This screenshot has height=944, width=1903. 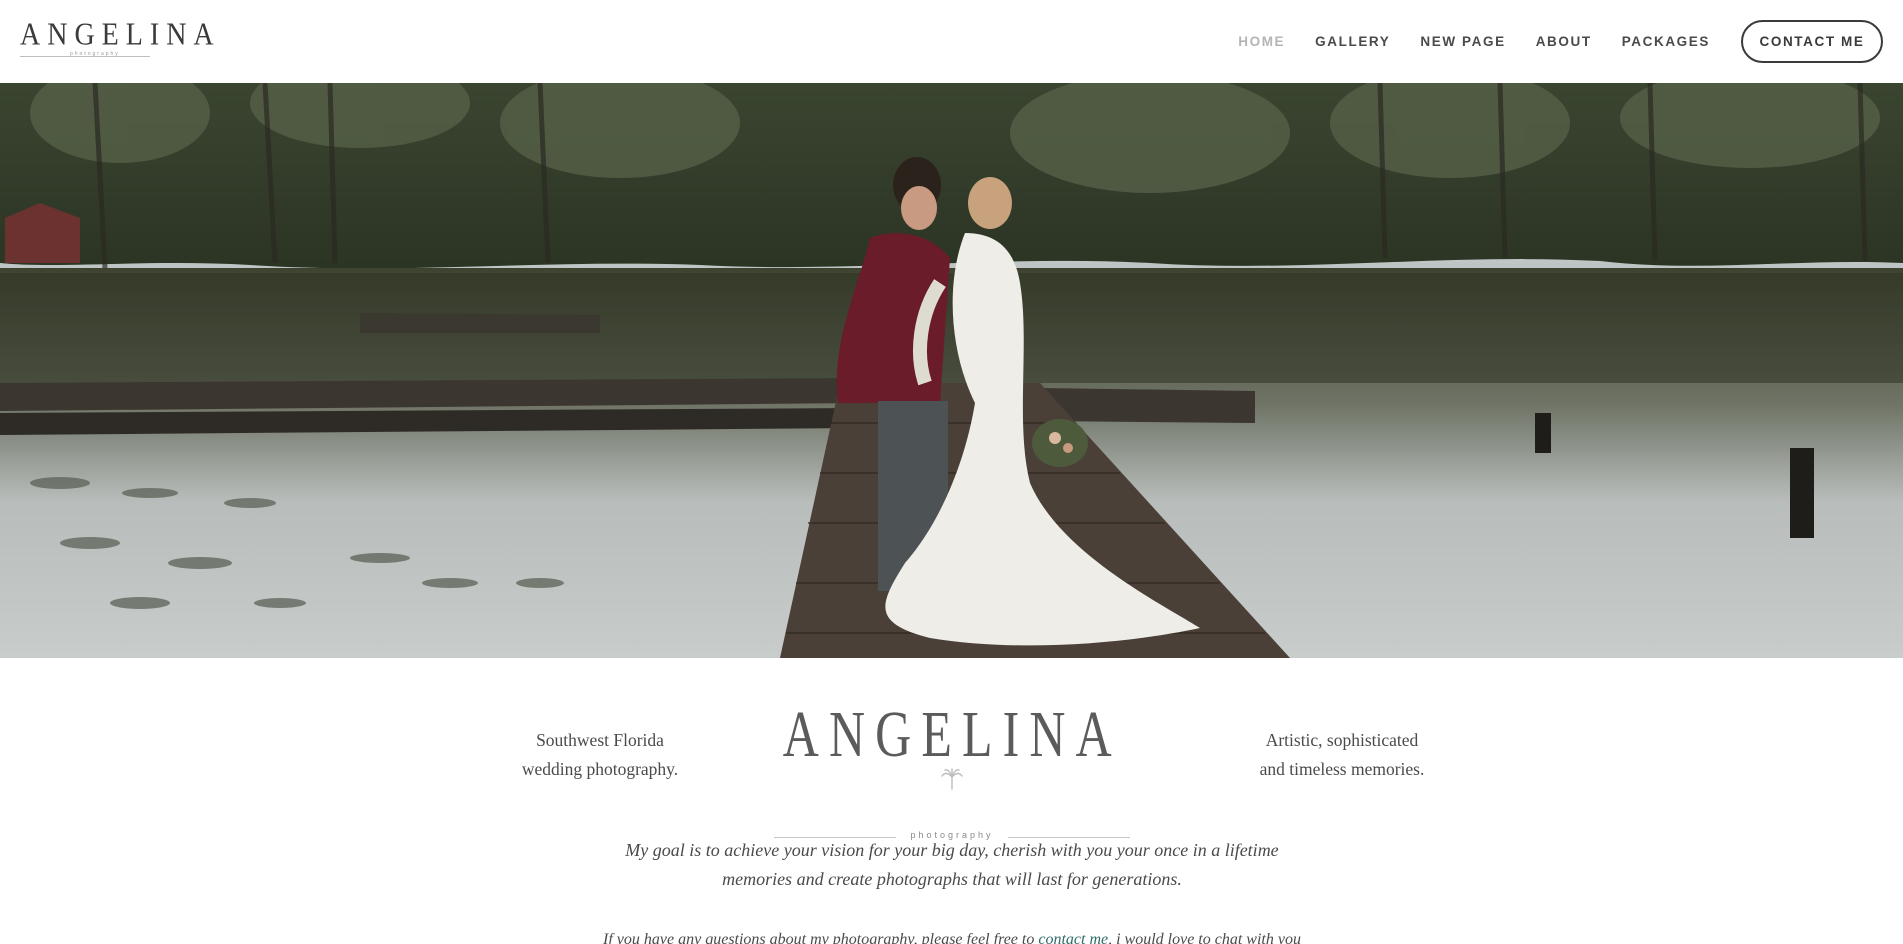 What do you see at coordinates (1342, 740) in the screenshot?
I see `tagline-right-line1: Artistic, sophisticated` at bounding box center [1342, 740].